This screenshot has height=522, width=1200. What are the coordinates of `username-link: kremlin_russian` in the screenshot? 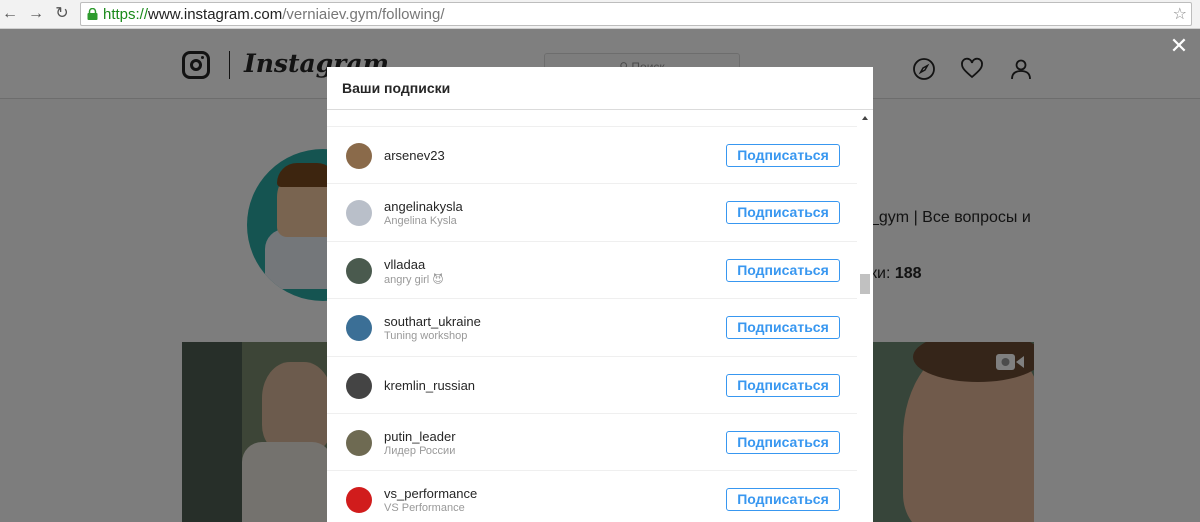 It's located at (429, 385).